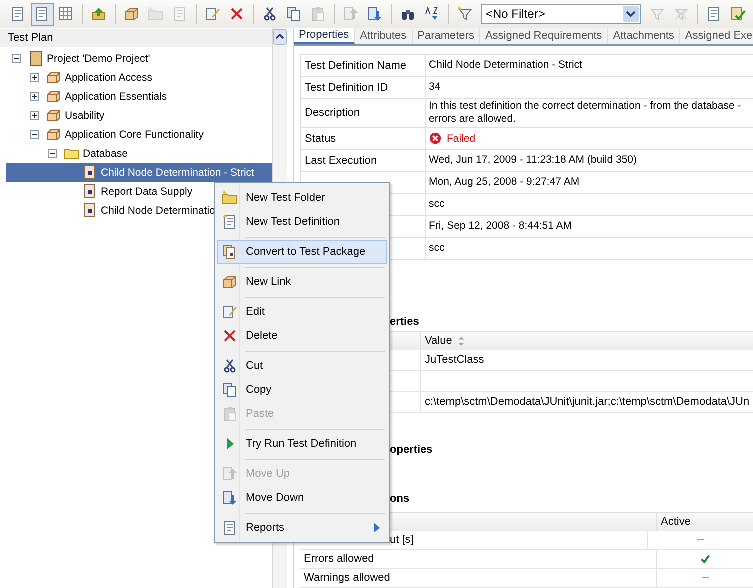 This screenshot has height=588, width=753. Describe the element at coordinates (377, 528) in the screenshot. I see `submenu-arrow-icon` at that location.